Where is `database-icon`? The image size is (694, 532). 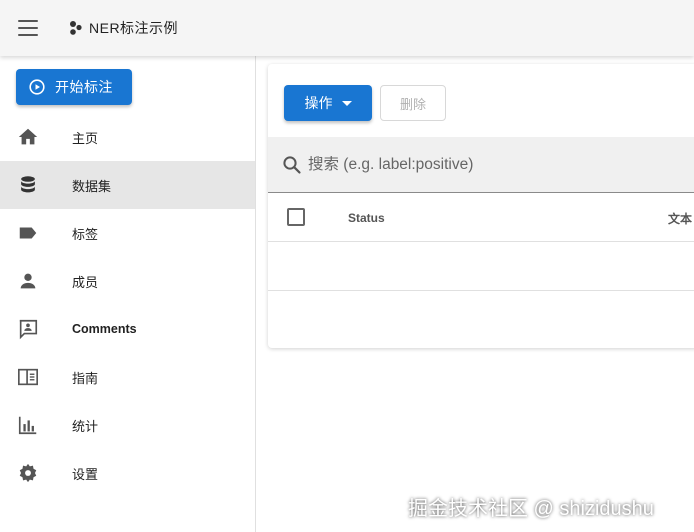
database-icon is located at coordinates (28, 185).